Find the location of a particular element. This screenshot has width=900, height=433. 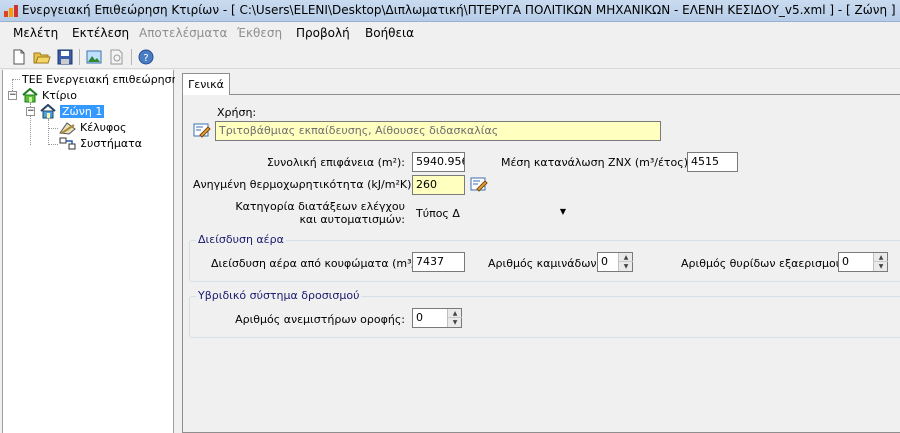

infiltration-group-title: Διείσδυση αέρα is located at coordinates (241, 239).